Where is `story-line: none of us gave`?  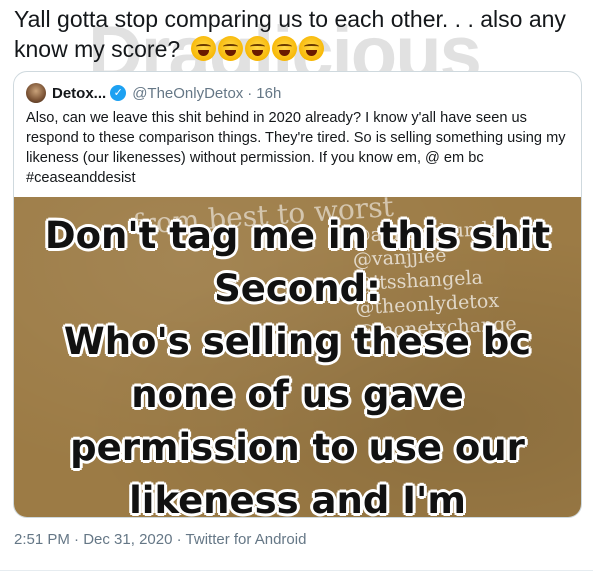 story-line: none of us gave is located at coordinates (297, 394).